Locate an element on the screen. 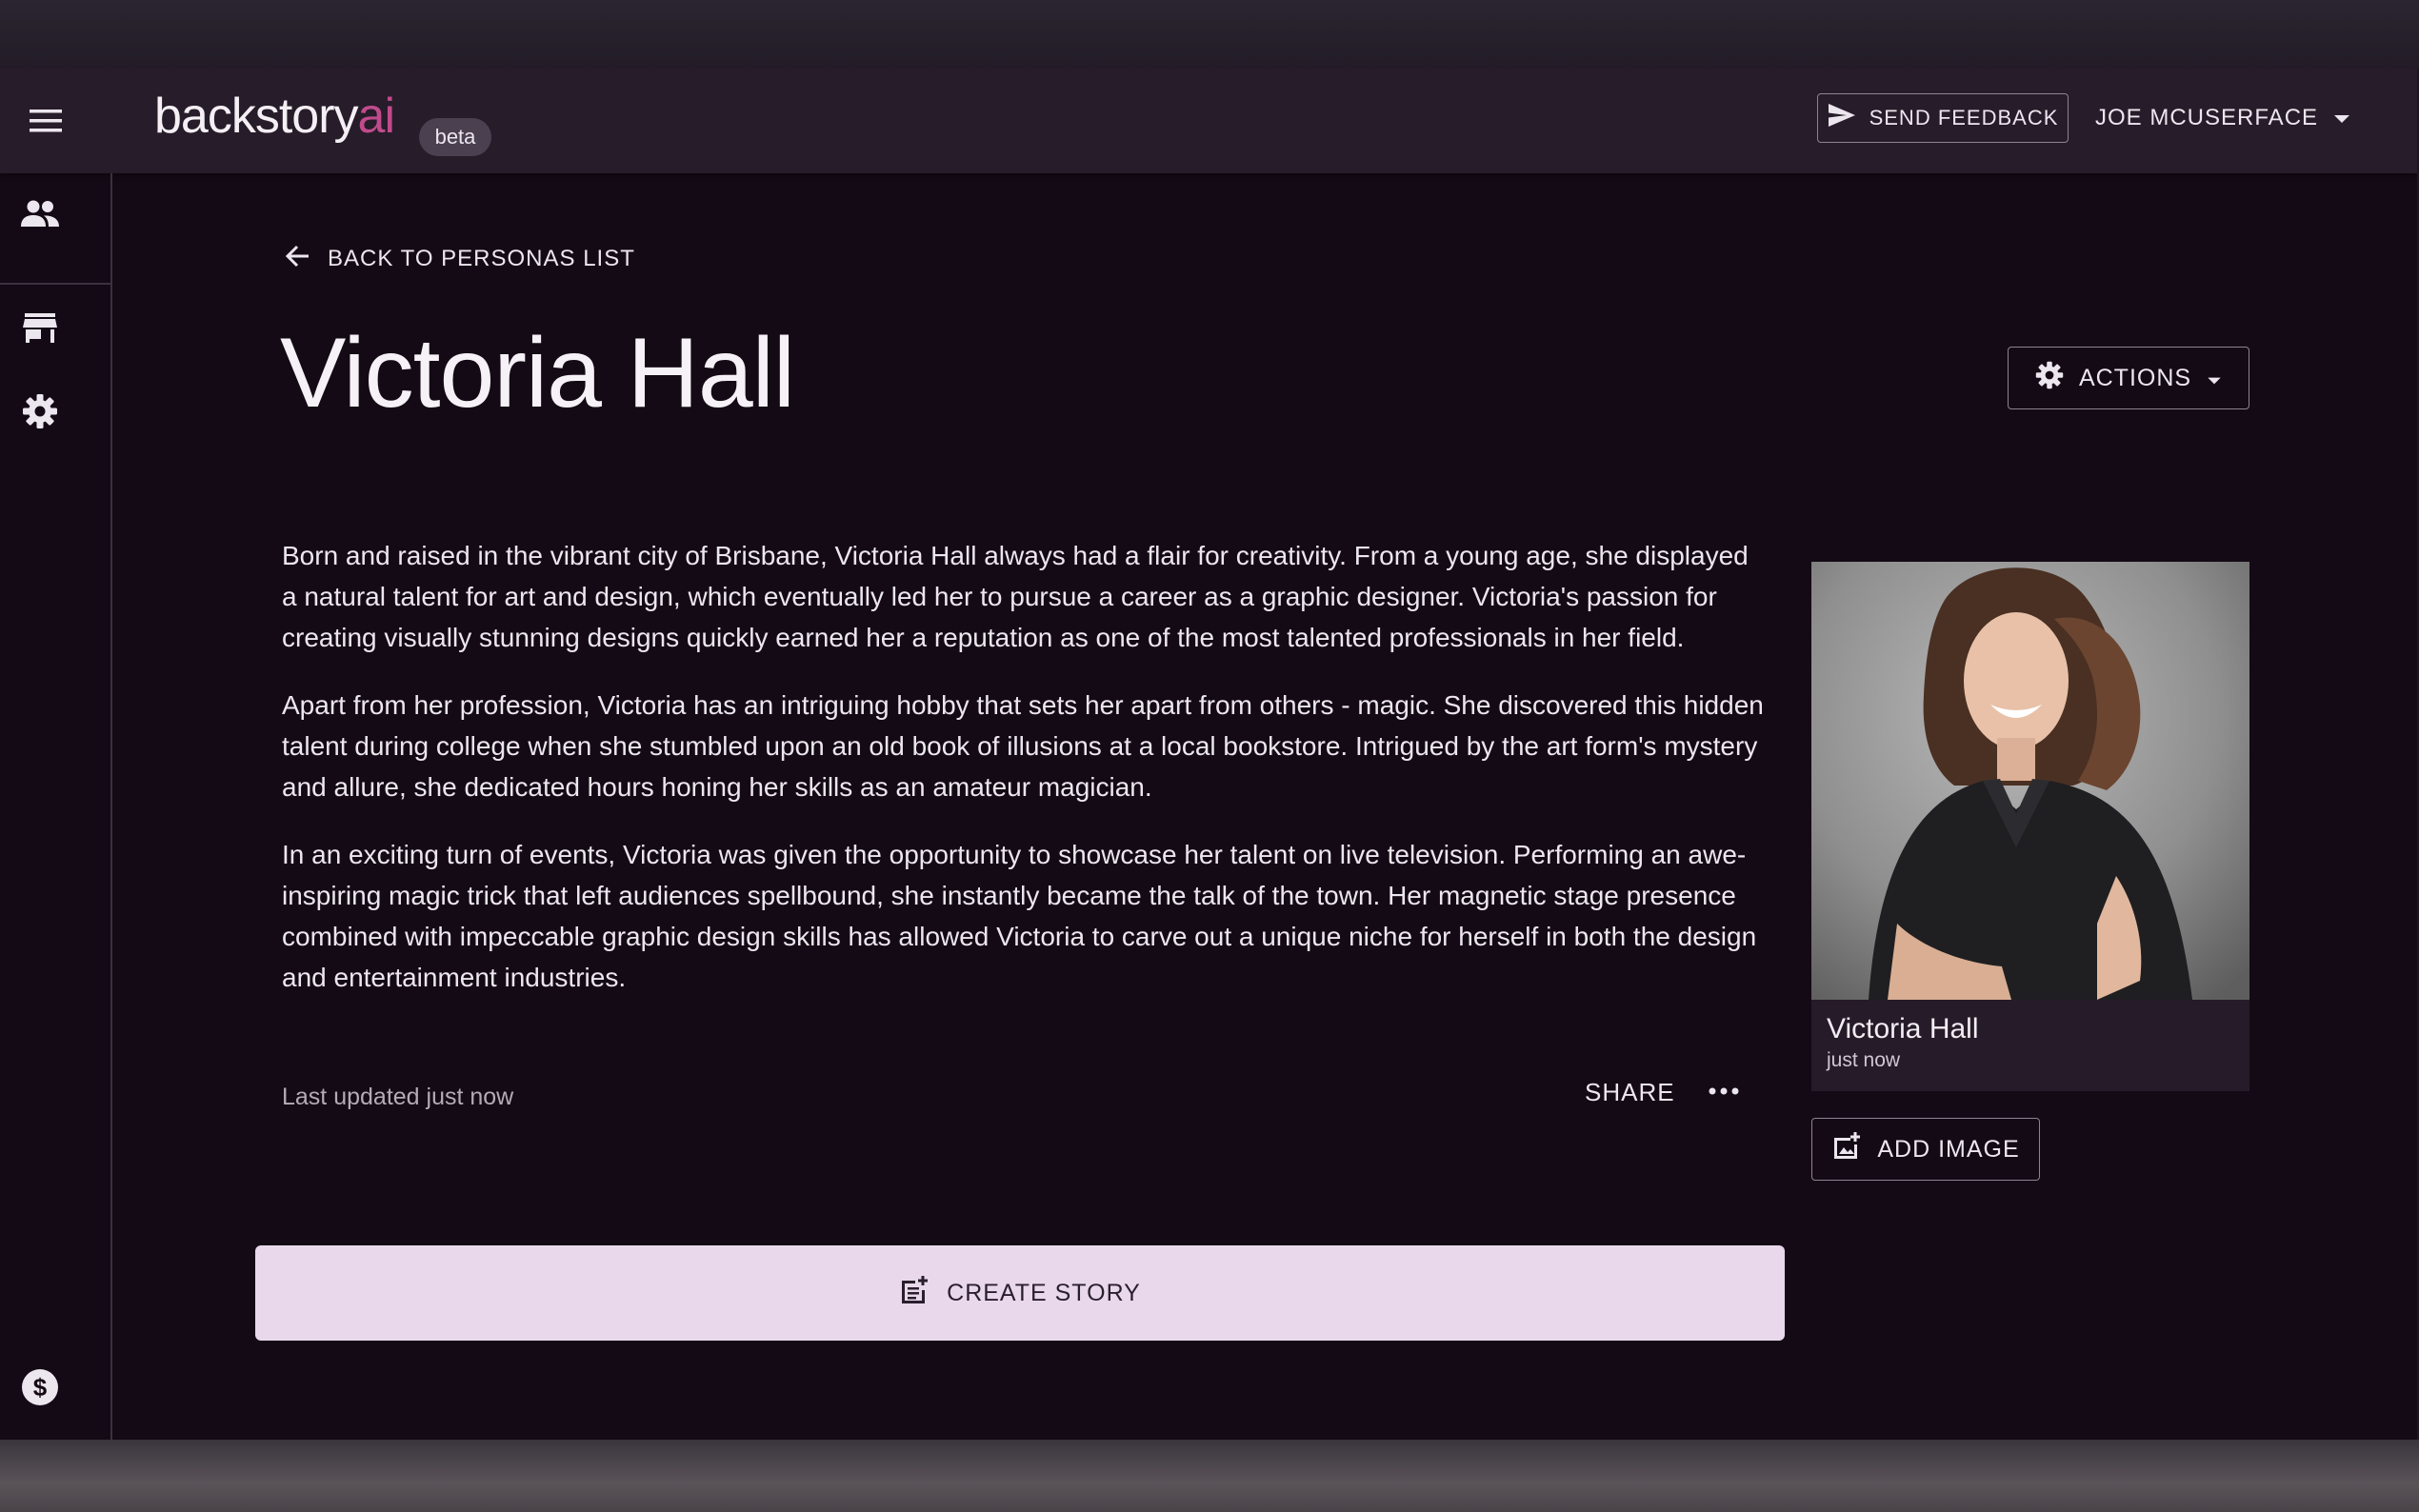 This screenshot has height=1512, width=2419. dollar-circle-icon: $ is located at coordinates (40, 1387).